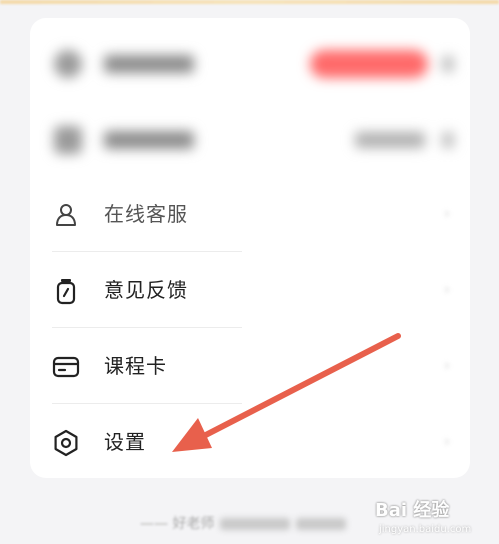  I want to click on menu-item-label: 设置, so click(125, 442).